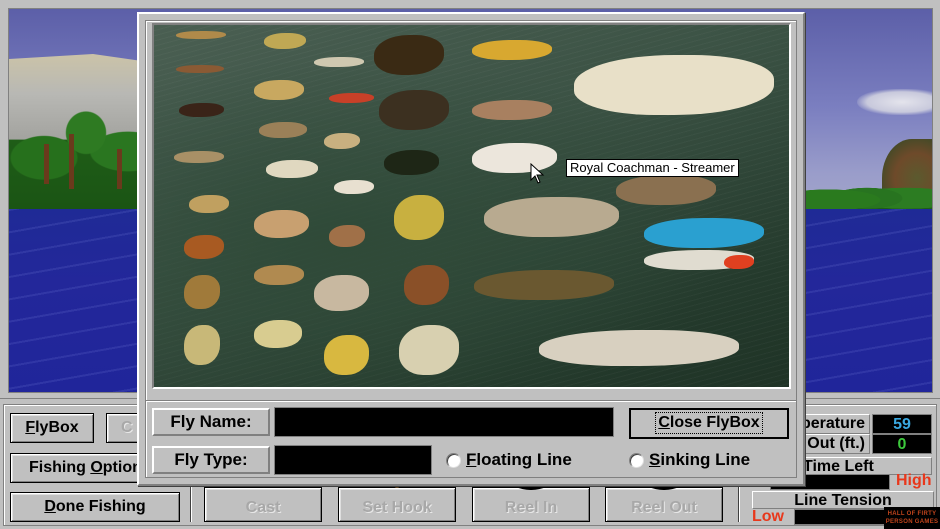  I want to click on fly-tooltip: Royal Coachman - Streamer, so click(652, 168).